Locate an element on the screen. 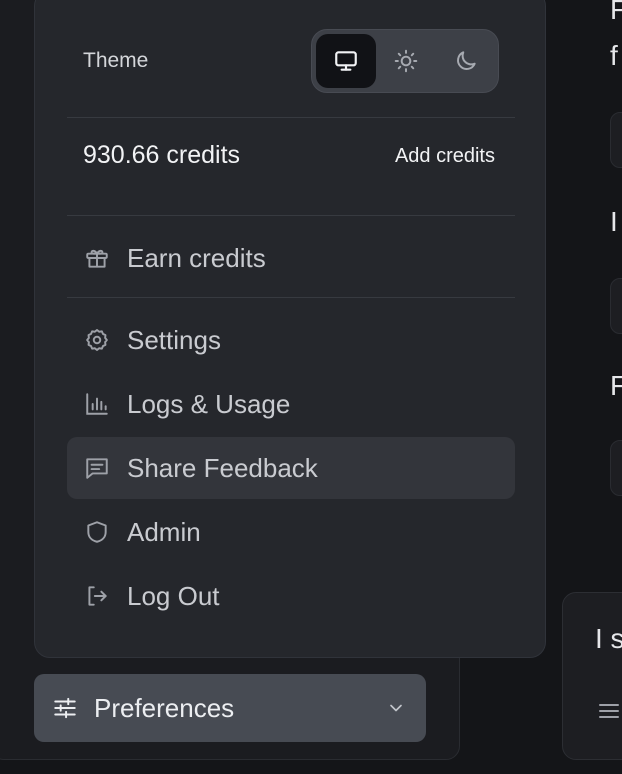  chevron-down-icon is located at coordinates (396, 708).